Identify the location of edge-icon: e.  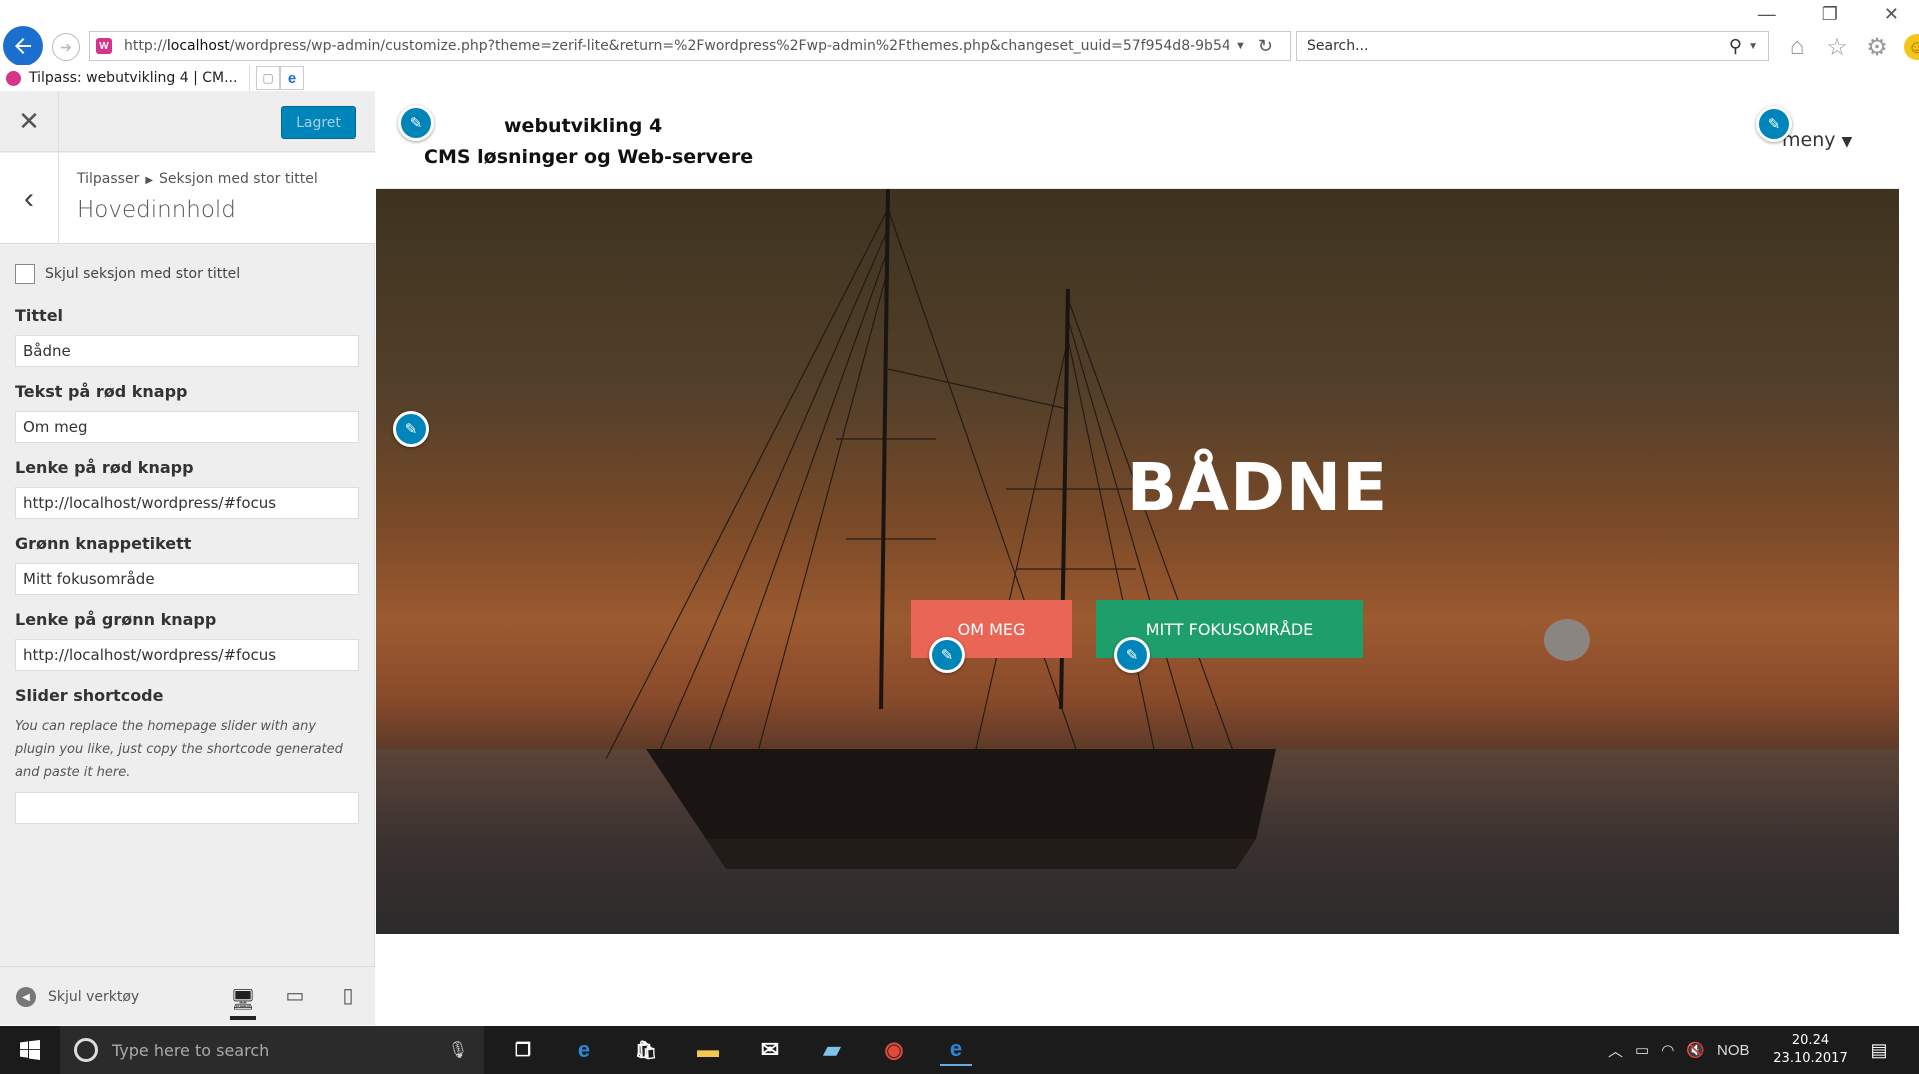
(584, 1050).